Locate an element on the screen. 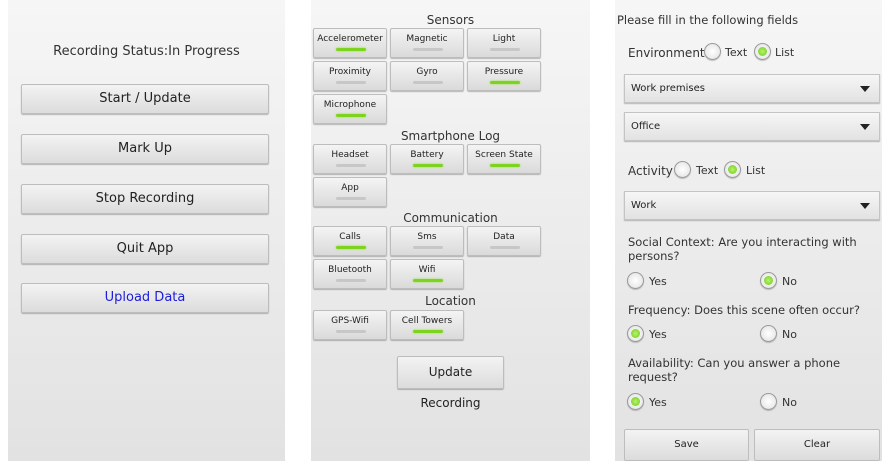 Image resolution: width=882 pixels, height=461 pixels. environment-text-radio is located at coordinates (712, 51).